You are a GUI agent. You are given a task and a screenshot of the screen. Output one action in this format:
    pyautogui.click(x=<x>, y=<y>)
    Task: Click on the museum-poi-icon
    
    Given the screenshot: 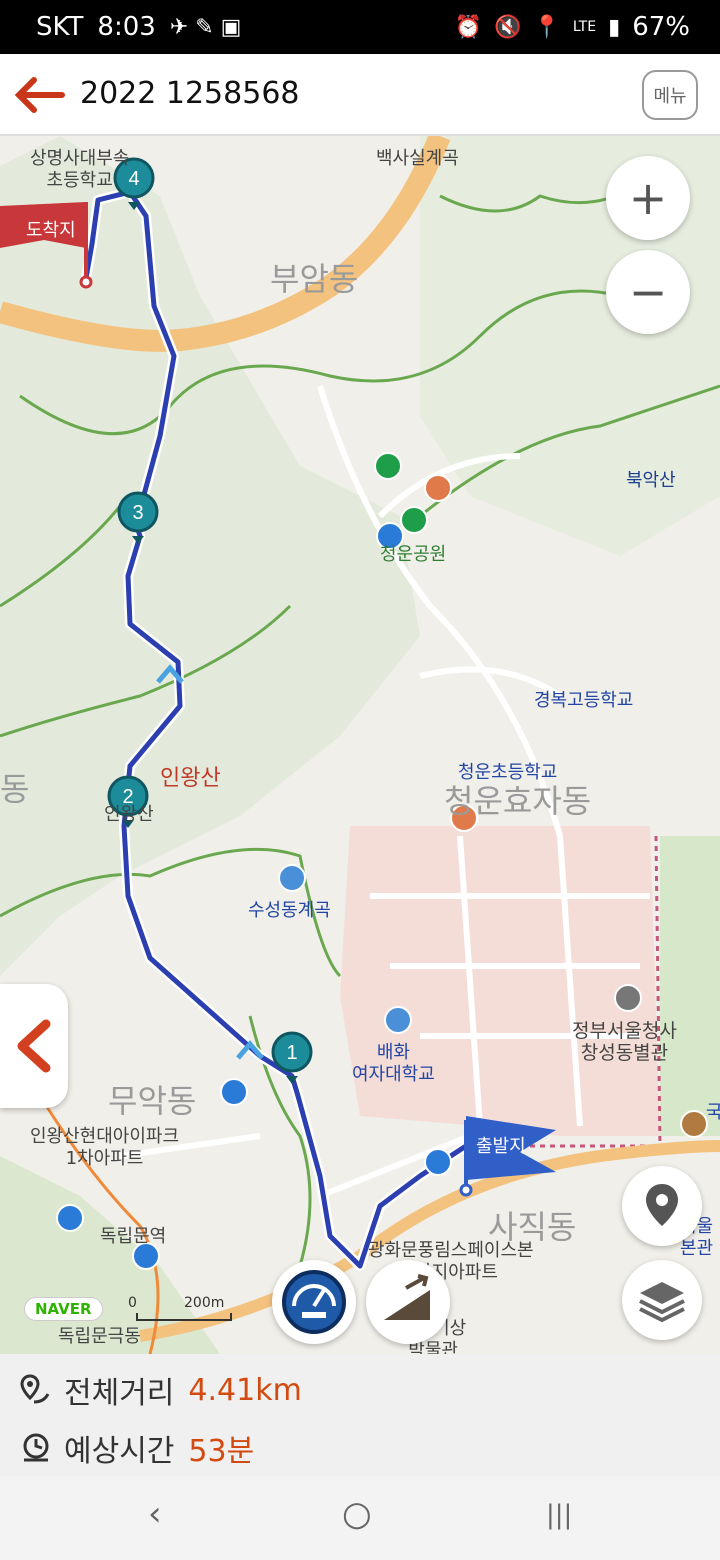 What is the action you would take?
    pyautogui.click(x=694, y=1124)
    